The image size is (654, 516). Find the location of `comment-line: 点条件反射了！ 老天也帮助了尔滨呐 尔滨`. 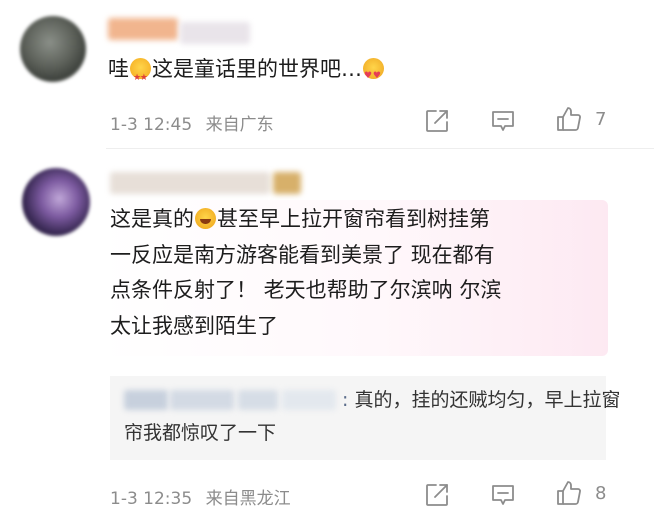

comment-line: 点条件反射了！ 老天也帮助了尔滨呐 尔滨 is located at coordinates (306, 290).